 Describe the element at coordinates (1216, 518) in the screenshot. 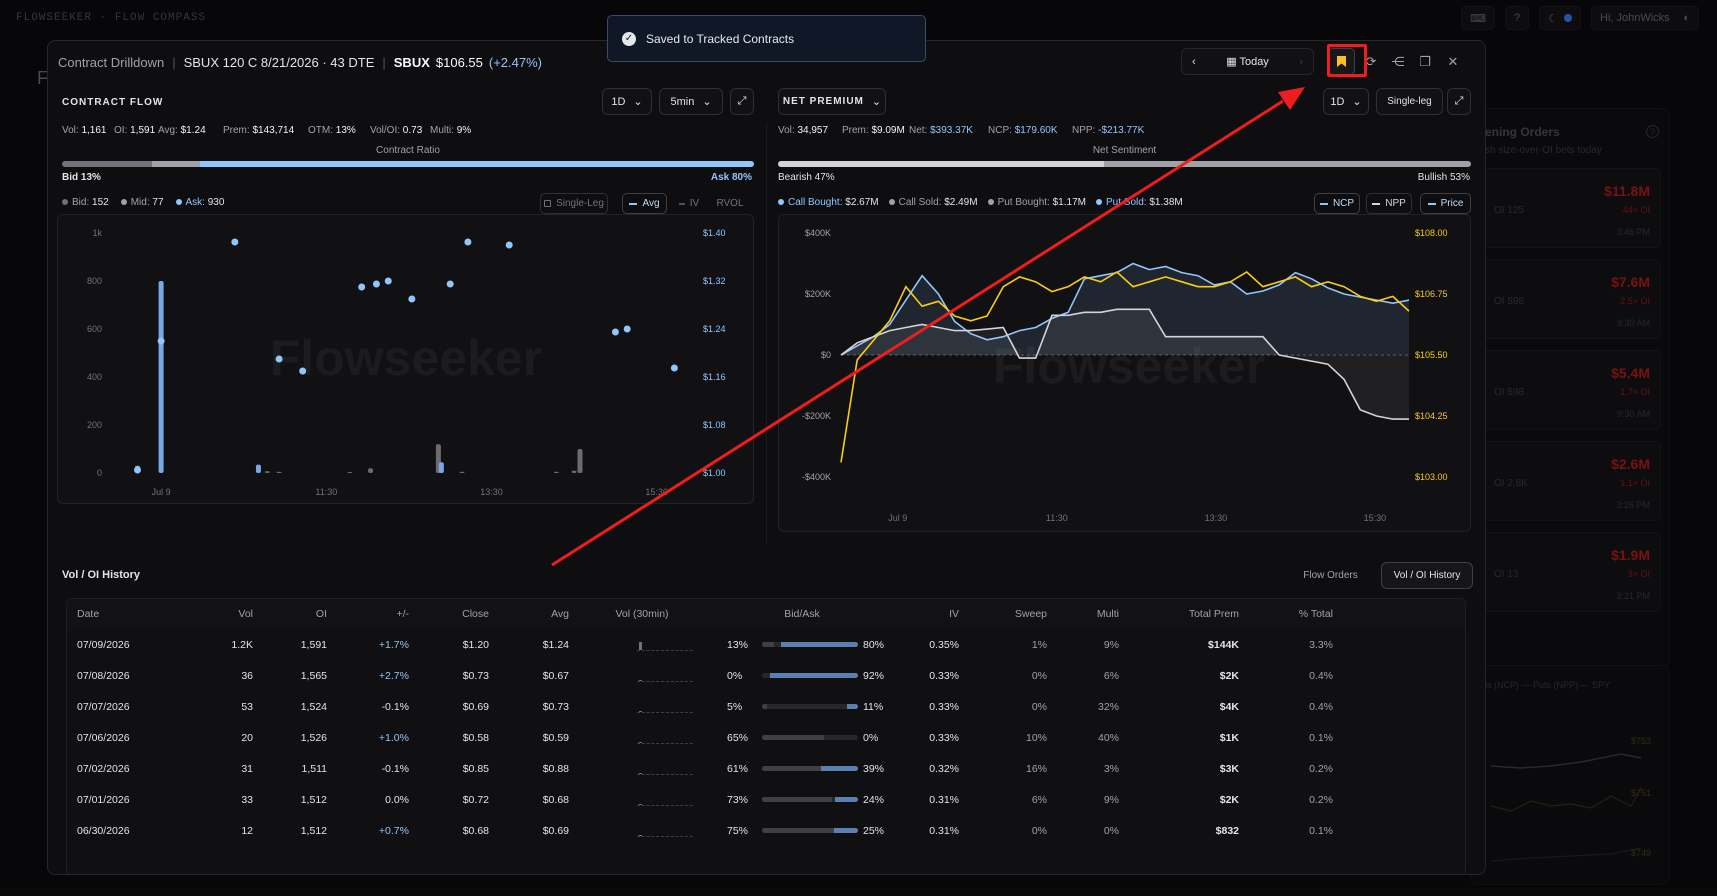

I see `x-tick-label: 13:30` at that location.